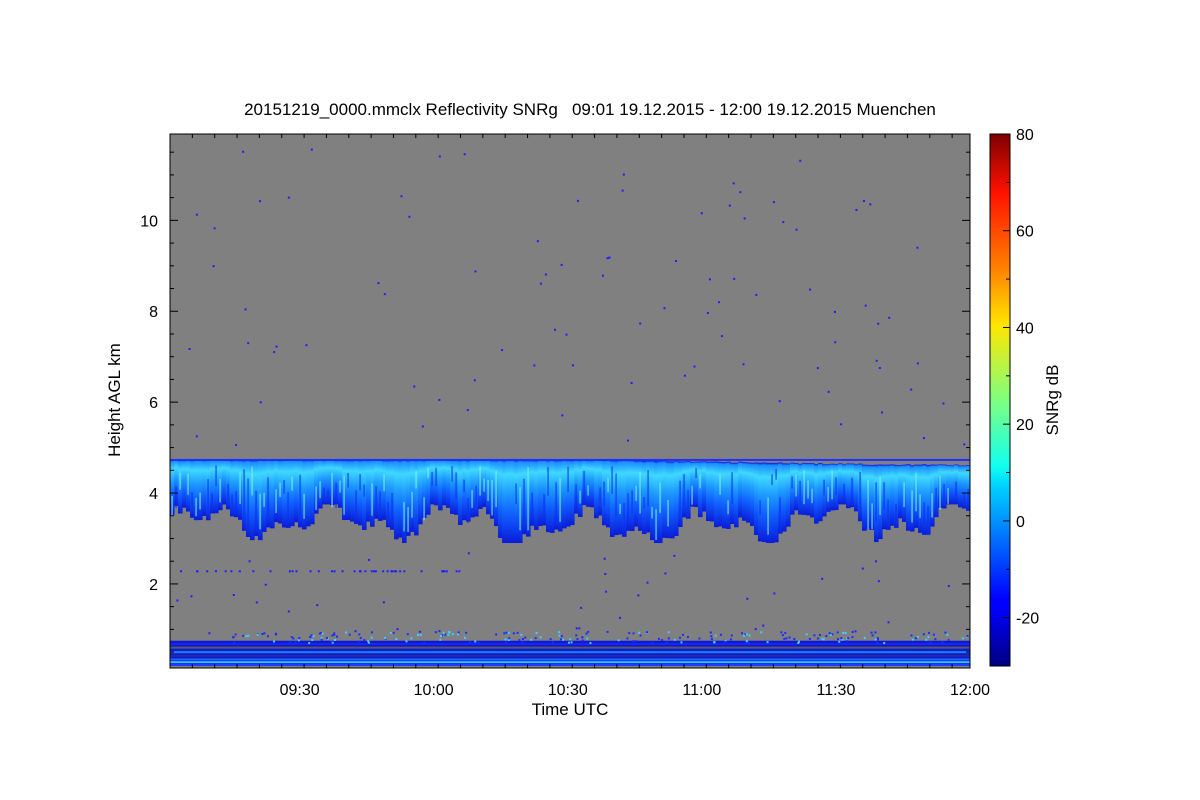 Image resolution: width=1200 pixels, height=800 pixels. I want to click on colorbar-tick-label: 60, so click(1025, 232).